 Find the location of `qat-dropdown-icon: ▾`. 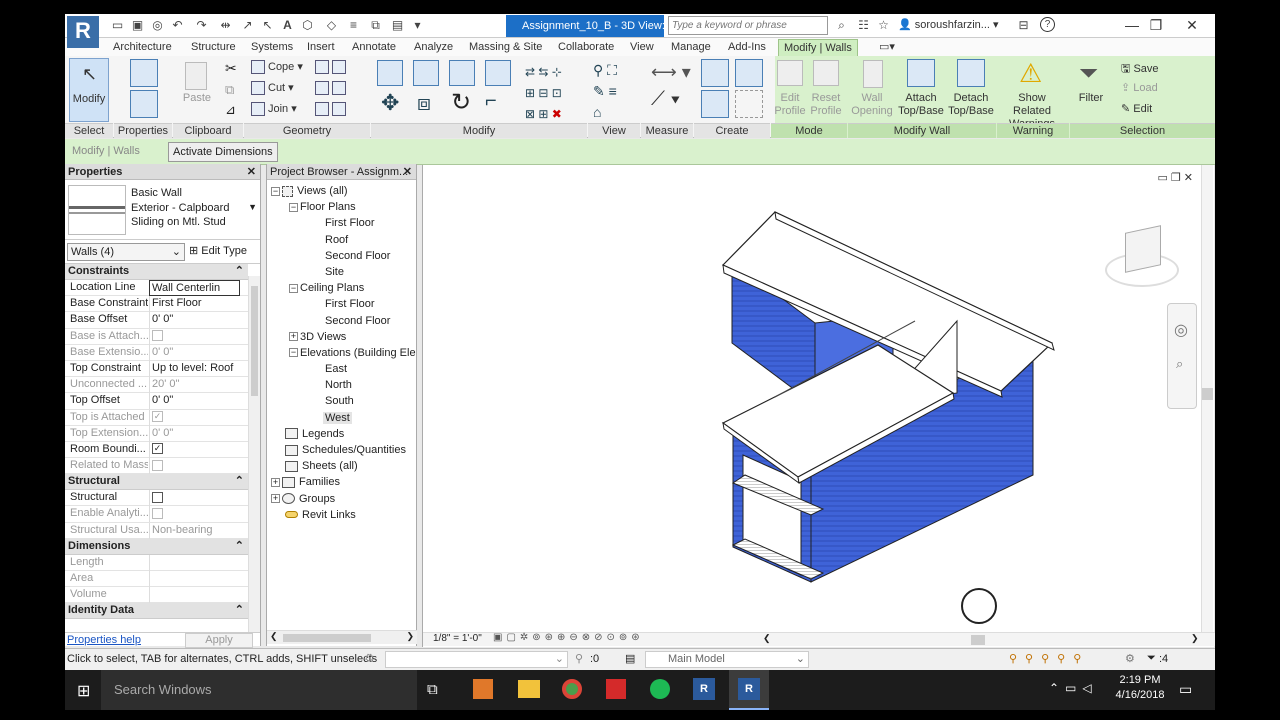

qat-dropdown-icon: ▾ is located at coordinates (417, 25).